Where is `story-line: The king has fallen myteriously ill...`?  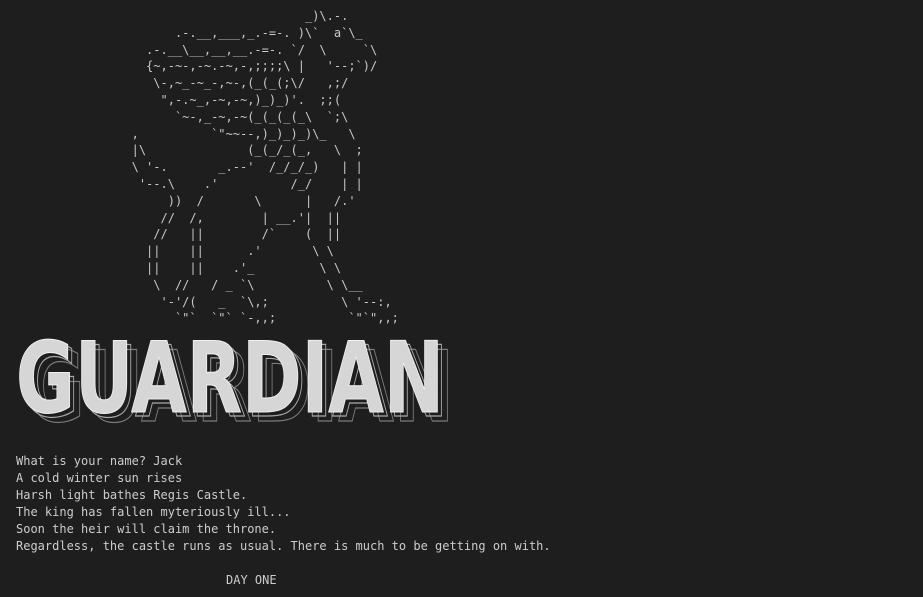 story-line: The king has fallen myteriously ill... is located at coordinates (153, 512).